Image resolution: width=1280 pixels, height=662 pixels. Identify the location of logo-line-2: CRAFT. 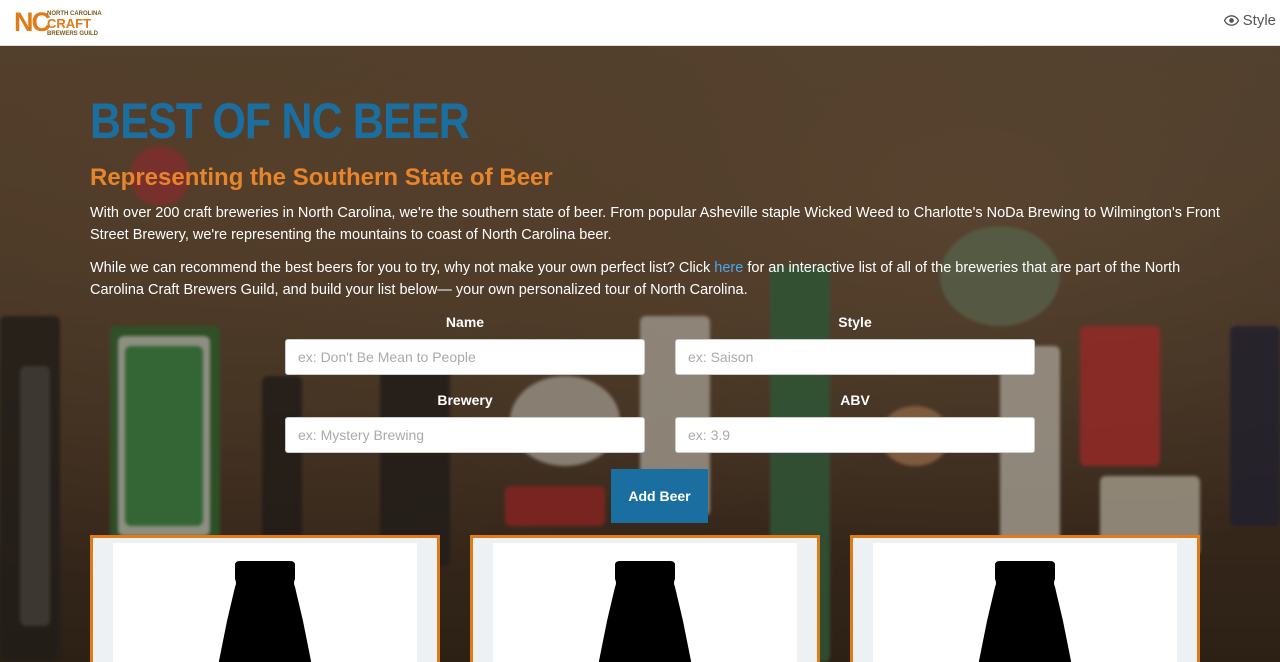
(69, 23).